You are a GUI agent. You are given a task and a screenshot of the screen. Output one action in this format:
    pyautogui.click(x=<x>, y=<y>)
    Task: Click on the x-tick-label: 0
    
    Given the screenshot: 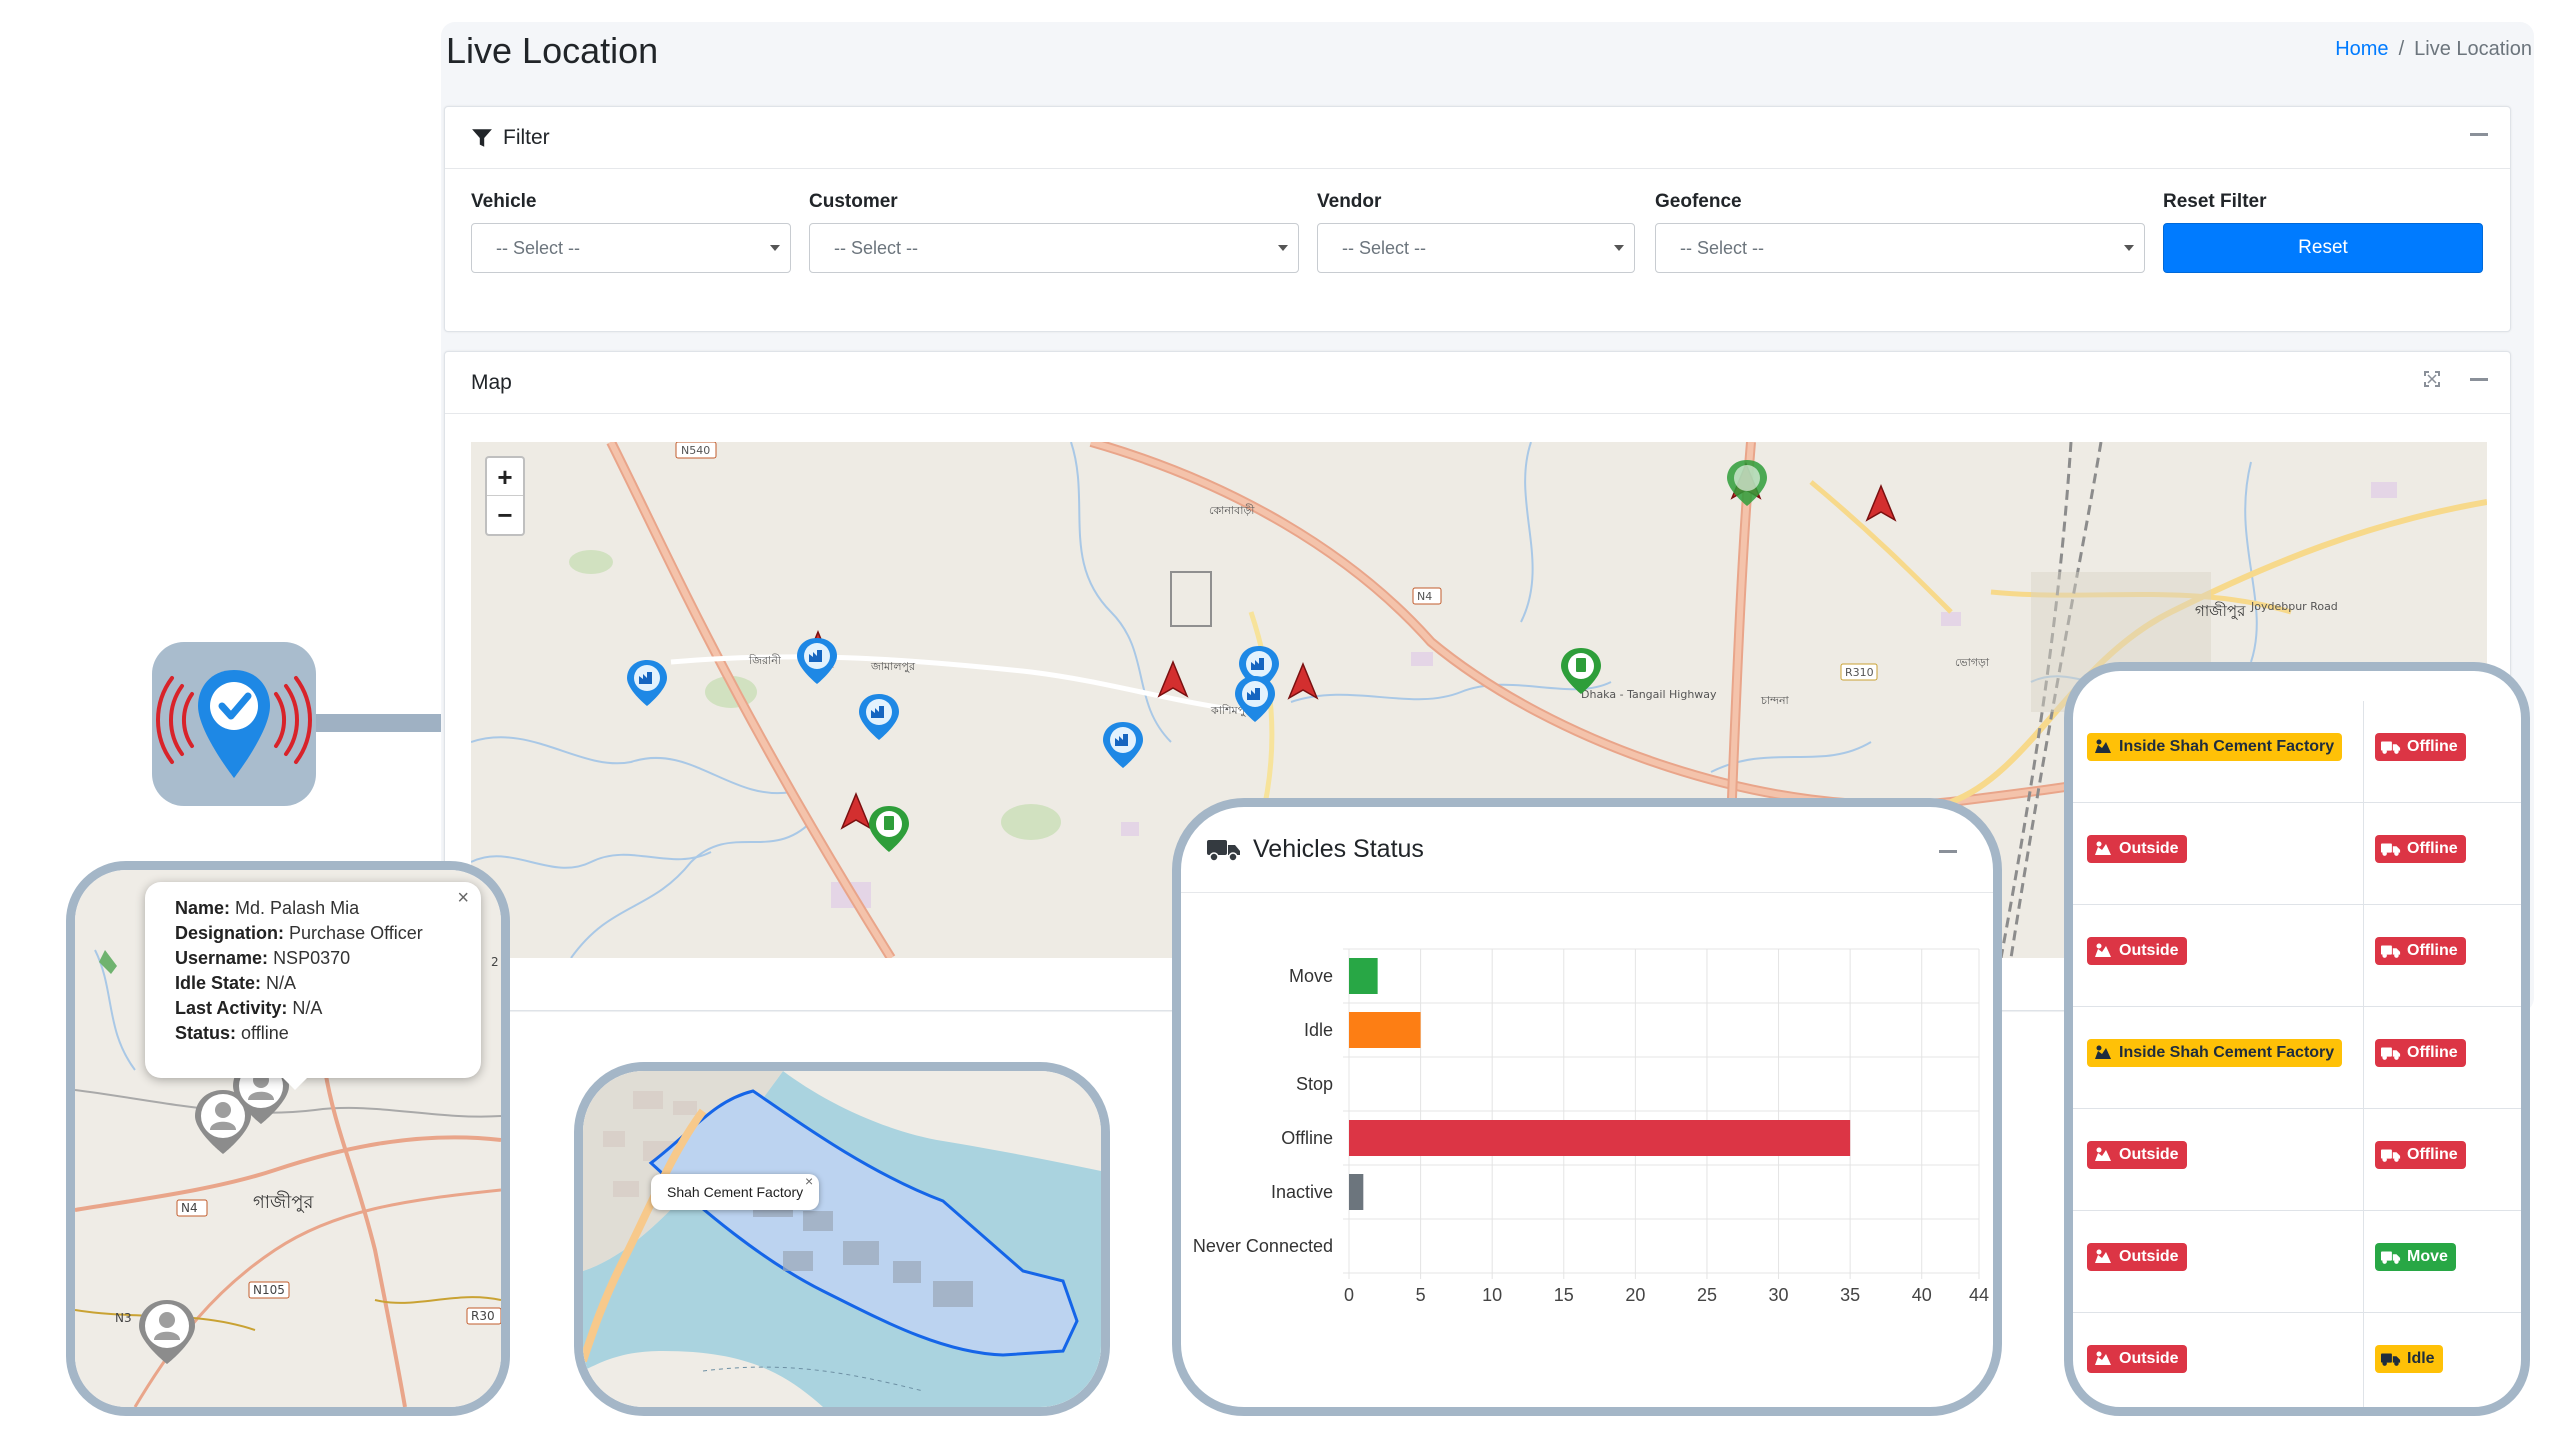 What is the action you would take?
    pyautogui.click(x=1349, y=1295)
    